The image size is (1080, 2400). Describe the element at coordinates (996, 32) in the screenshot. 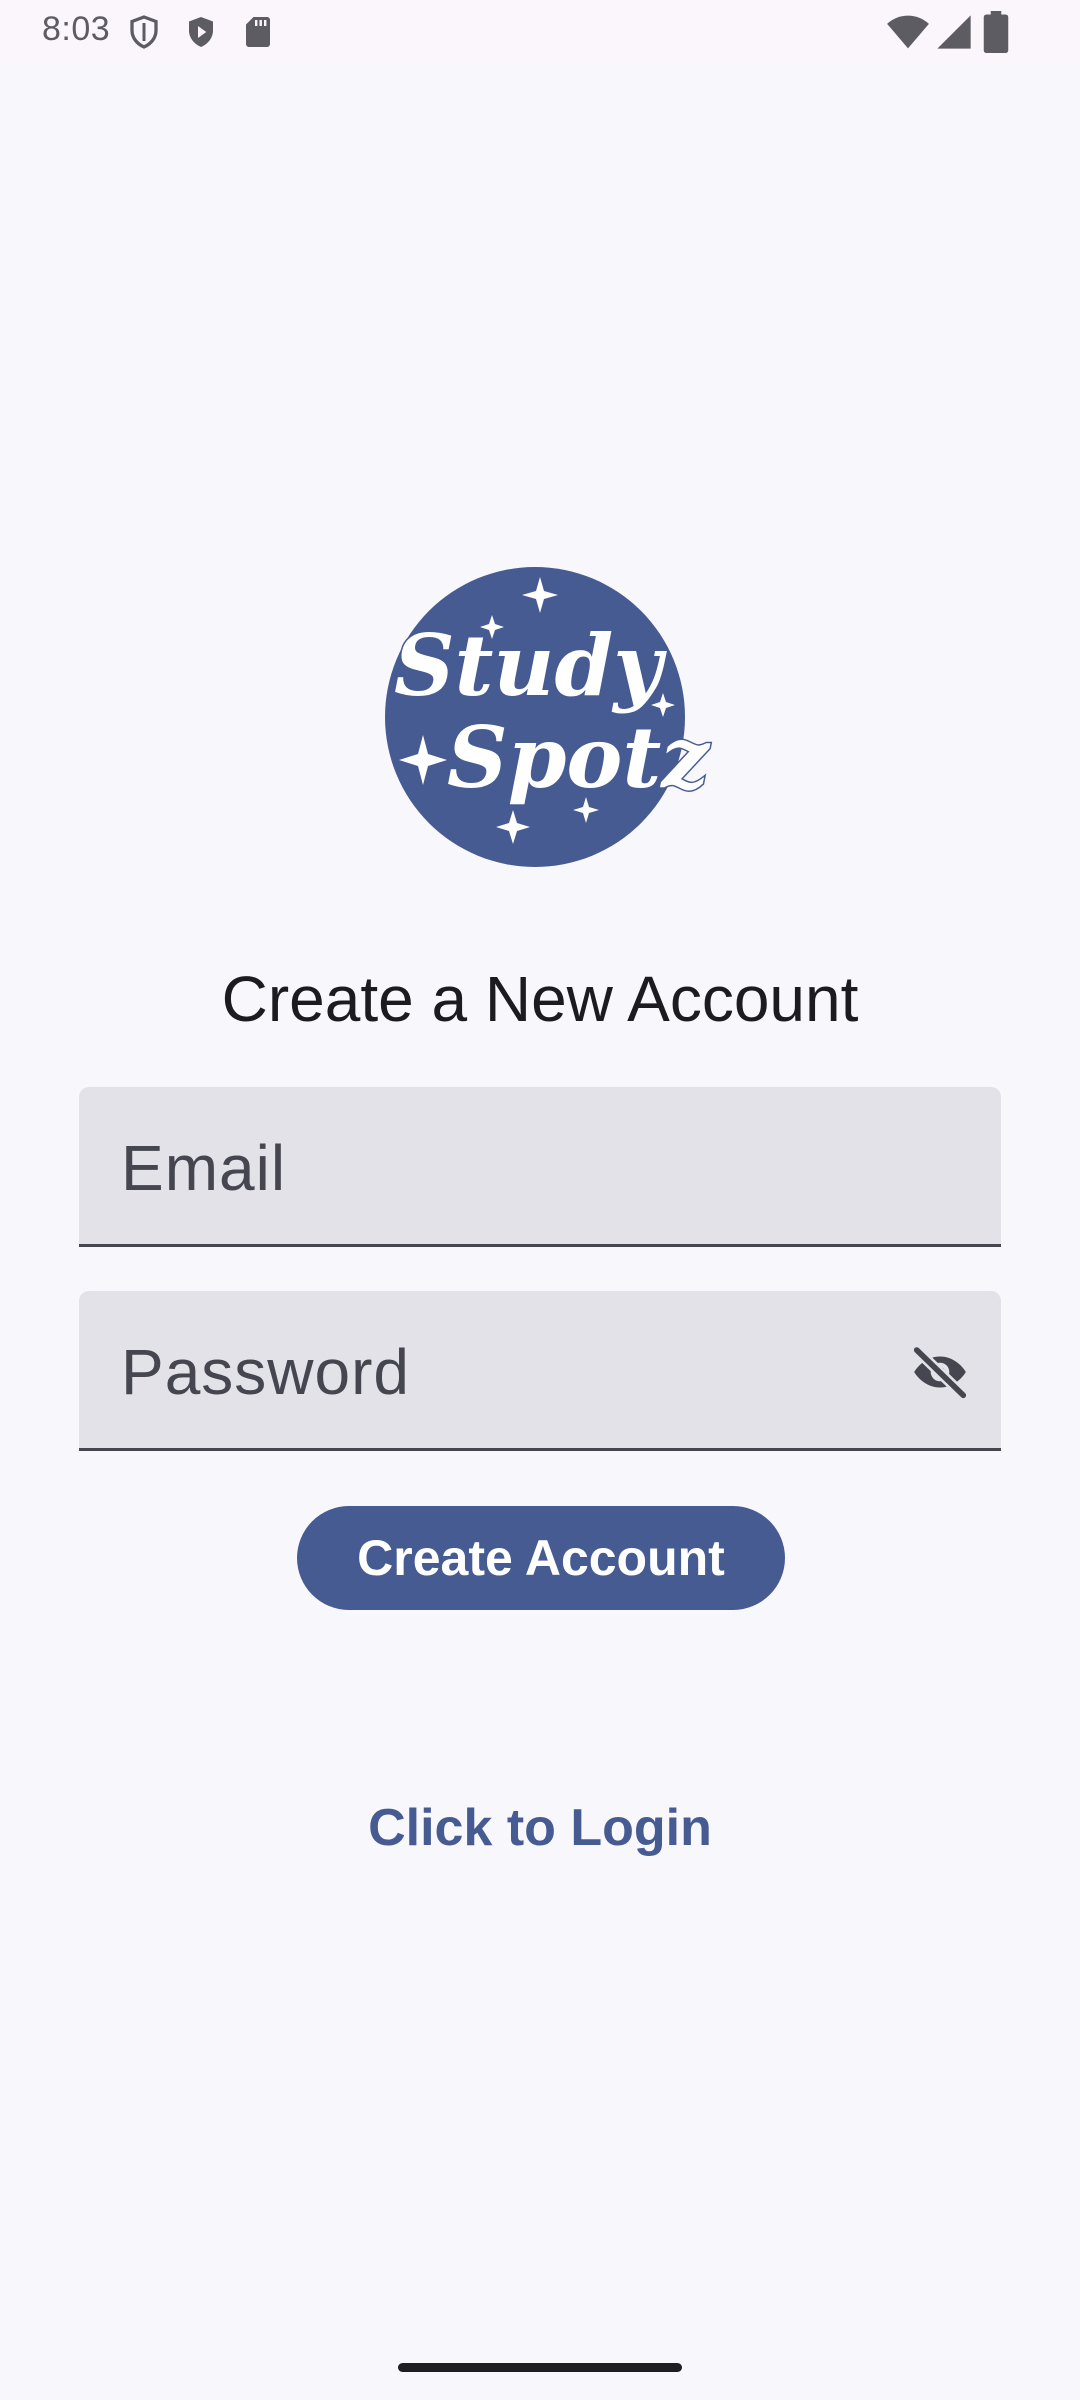

I see `battery-icon` at that location.